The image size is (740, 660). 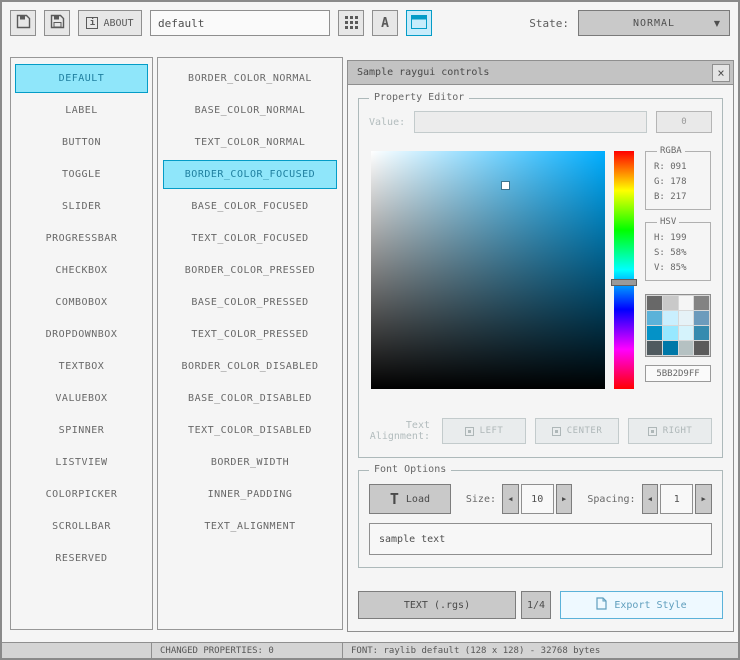 What do you see at coordinates (410, 469) in the screenshot?
I see `font-options-group-label: Font Options` at bounding box center [410, 469].